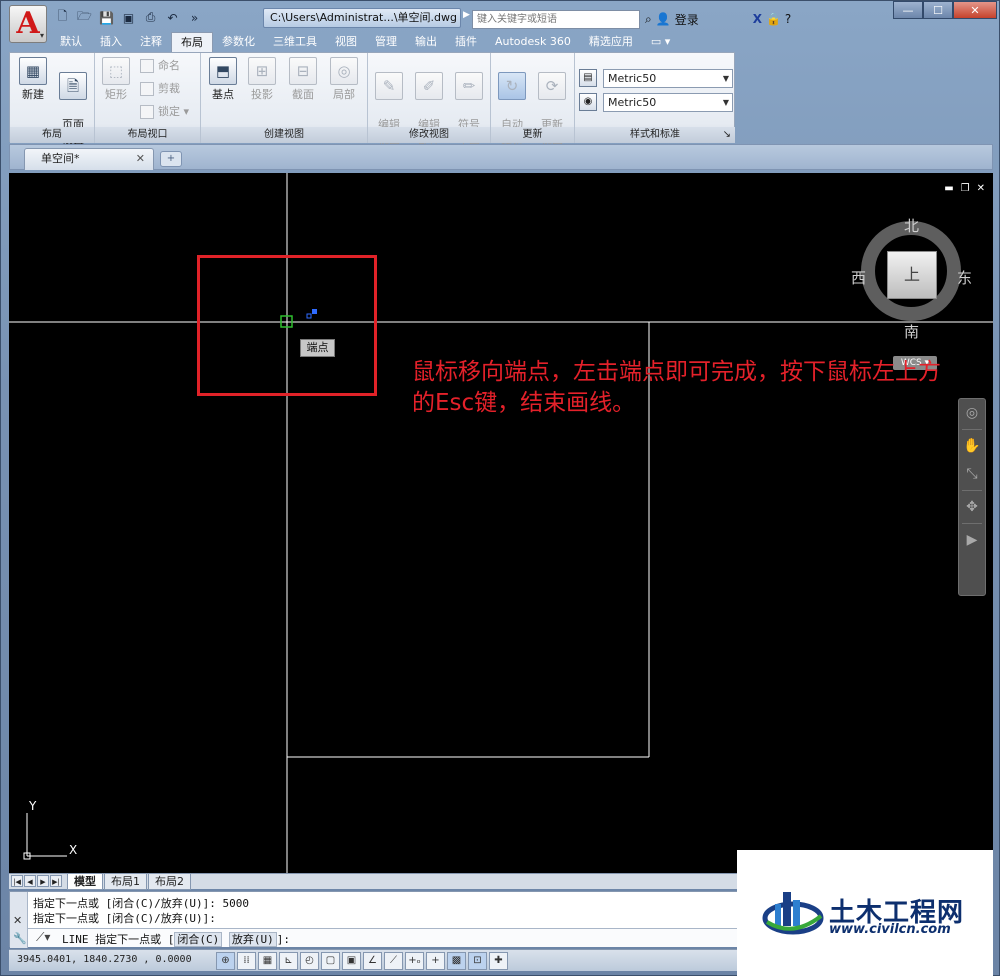 The width and height of the screenshot is (1000, 976). What do you see at coordinates (972, 446) in the screenshot?
I see `pan-hand-icon: ✋` at bounding box center [972, 446].